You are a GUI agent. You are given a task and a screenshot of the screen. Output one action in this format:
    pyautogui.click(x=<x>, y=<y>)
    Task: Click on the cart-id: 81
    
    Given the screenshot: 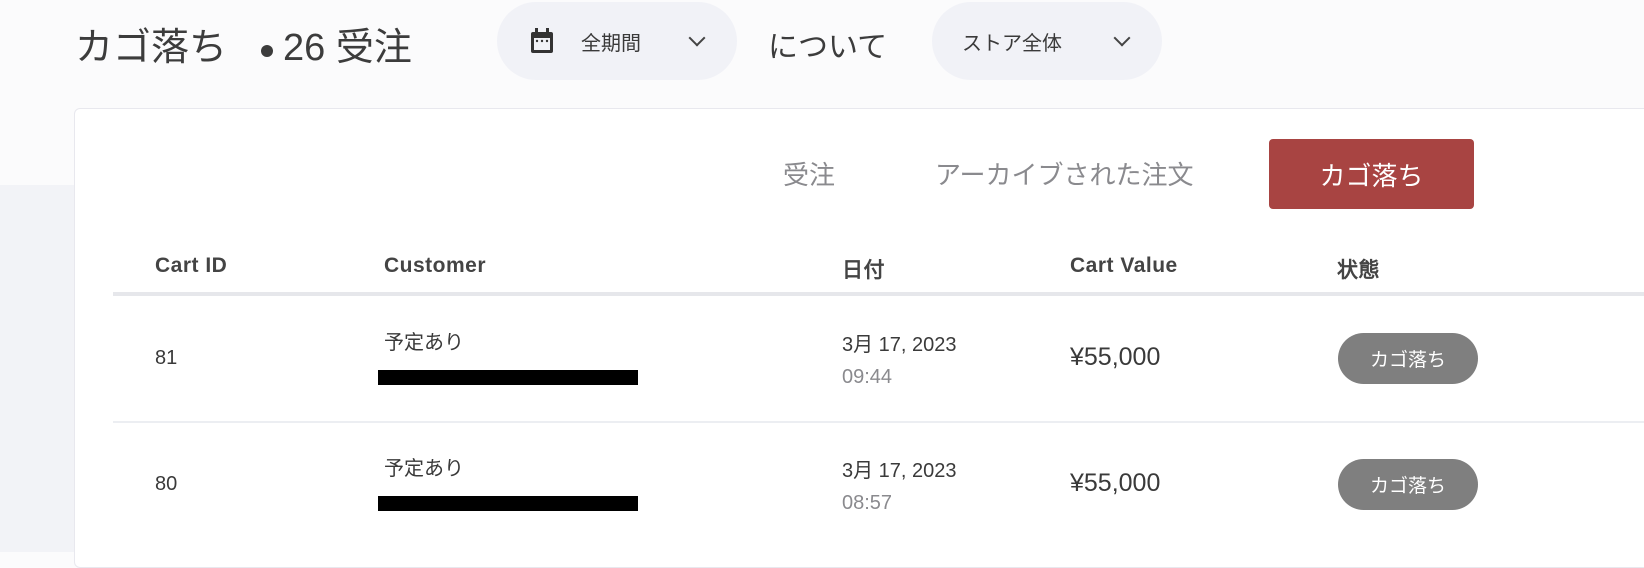 What is the action you would take?
    pyautogui.click(x=166, y=358)
    